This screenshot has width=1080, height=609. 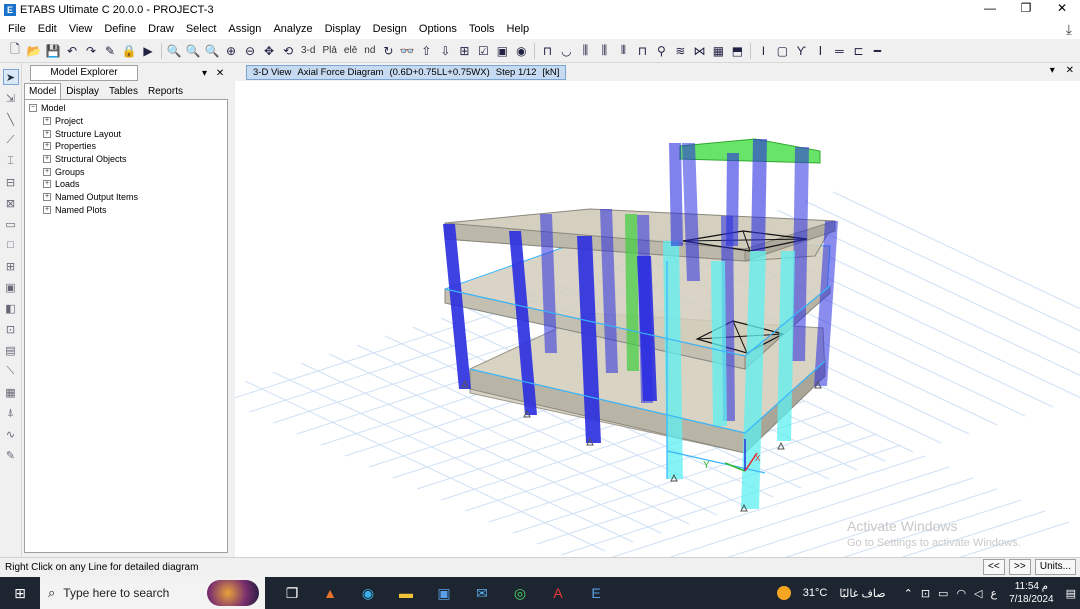 I want to click on volume-icon: ◁, so click(x=978, y=593).